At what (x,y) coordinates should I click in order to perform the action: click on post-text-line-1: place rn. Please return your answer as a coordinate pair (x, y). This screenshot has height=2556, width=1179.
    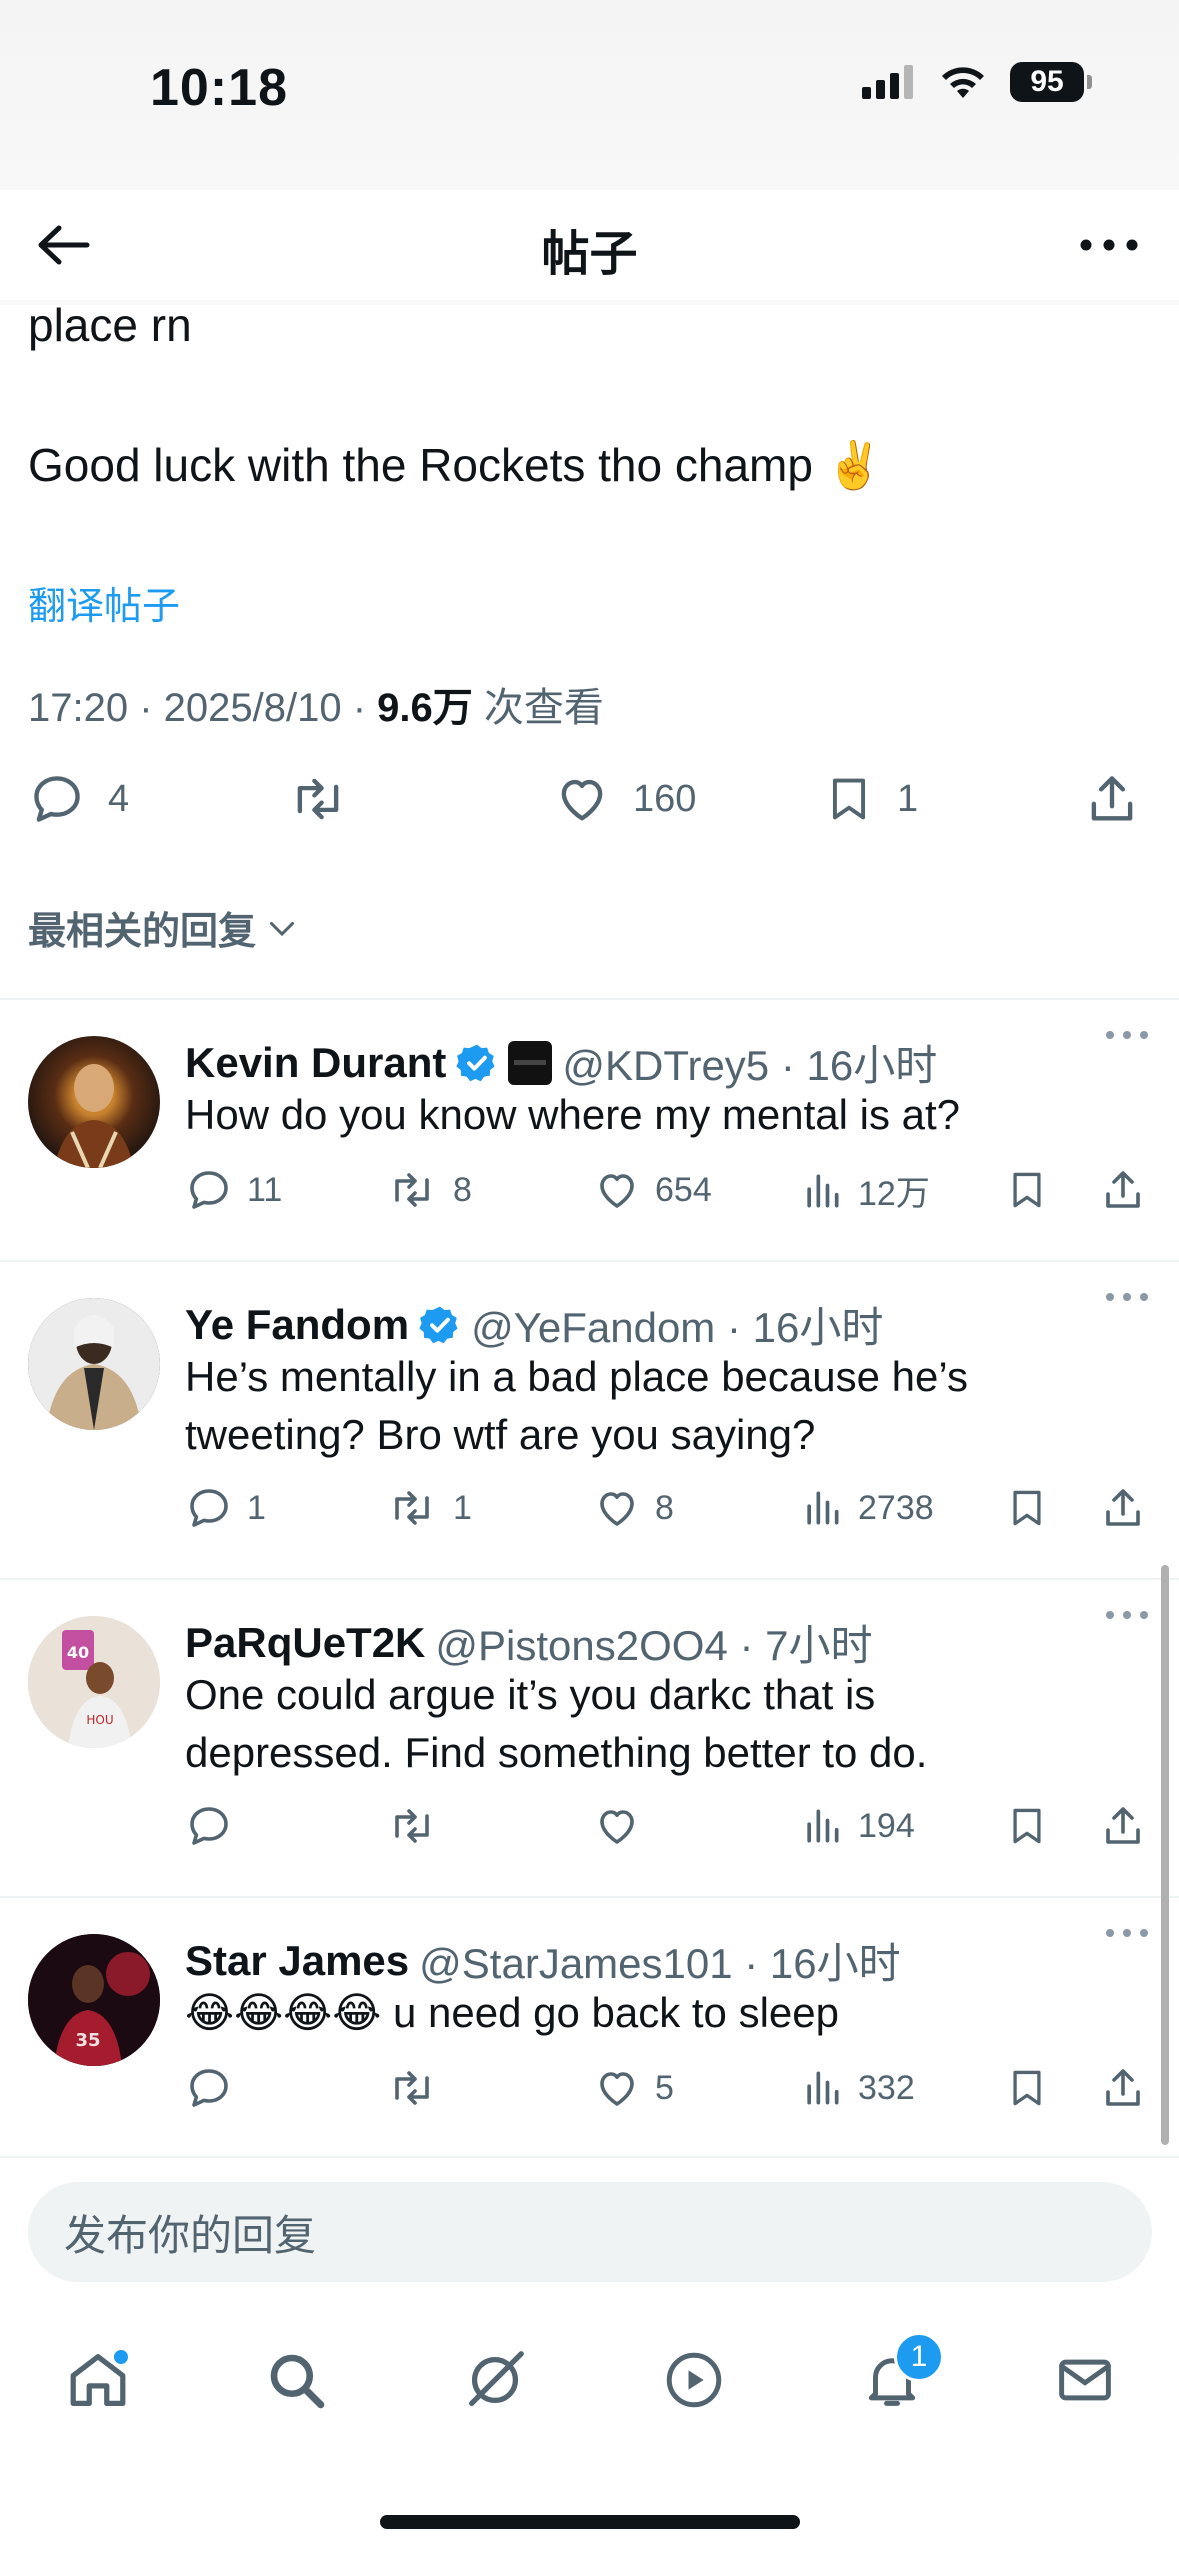
    Looking at the image, I should click on (110, 325).